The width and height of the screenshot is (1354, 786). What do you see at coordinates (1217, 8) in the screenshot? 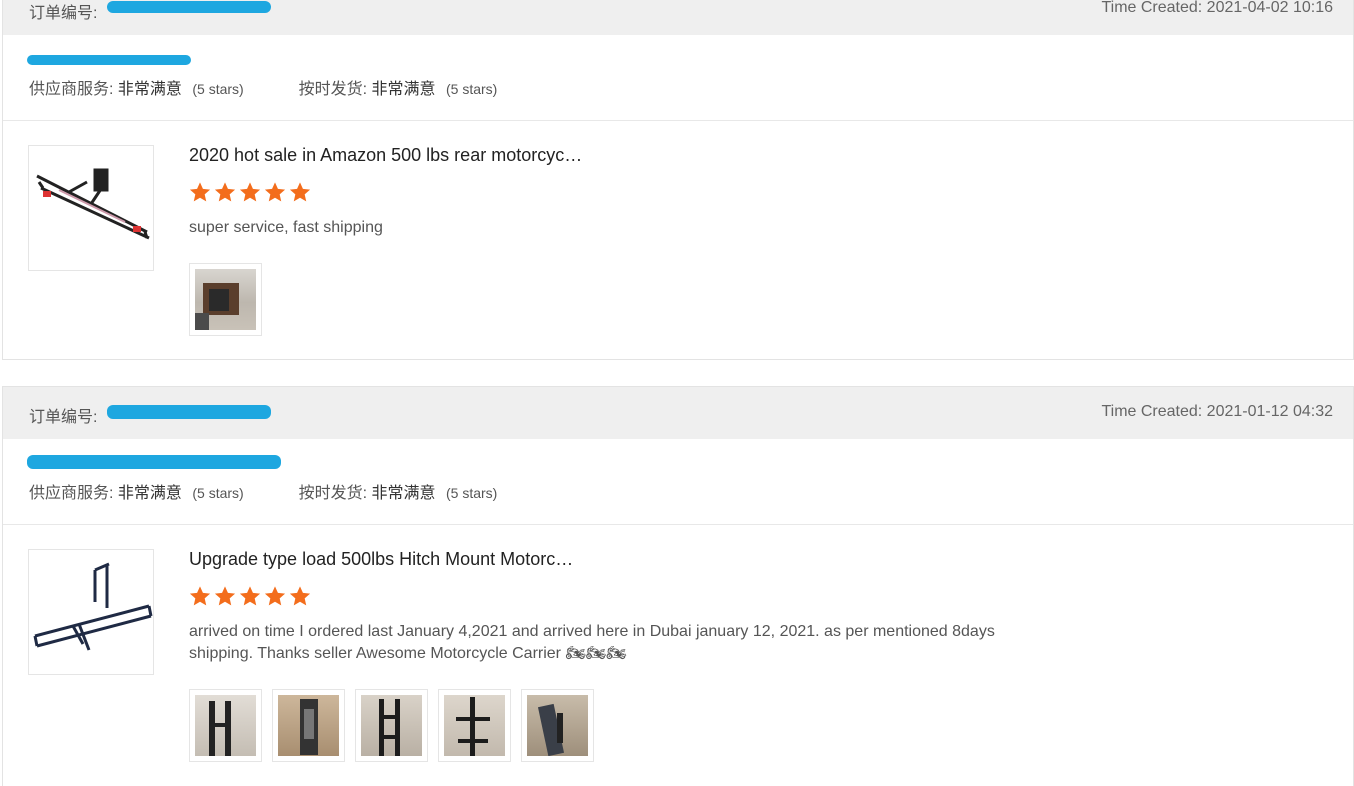
I see `time-created: Time Created: 2021-04-02 10:16` at bounding box center [1217, 8].